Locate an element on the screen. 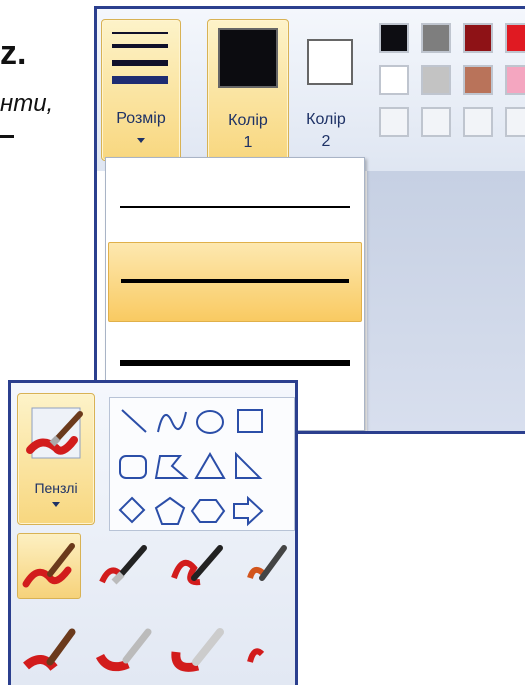  brush-option-selected is located at coordinates (49, 566).